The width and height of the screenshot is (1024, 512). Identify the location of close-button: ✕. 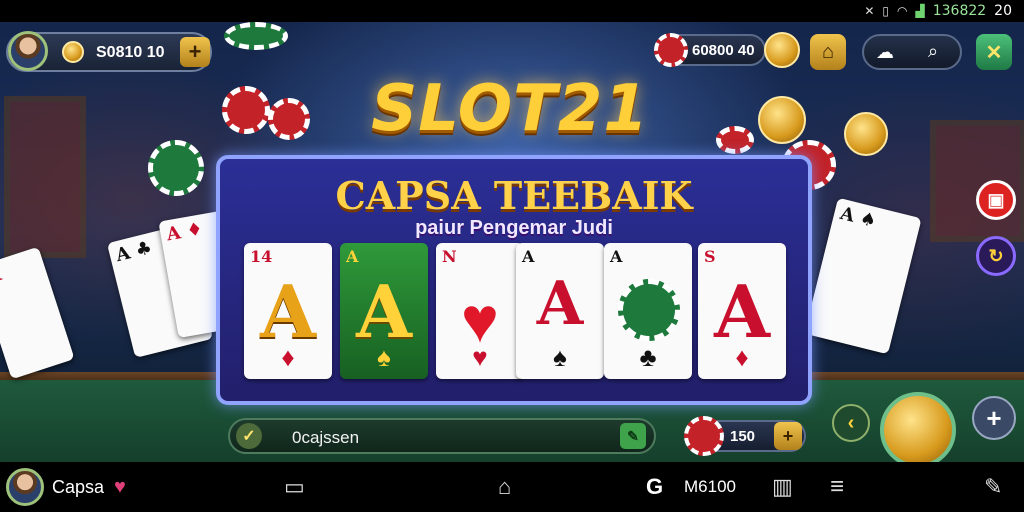
(994, 52).